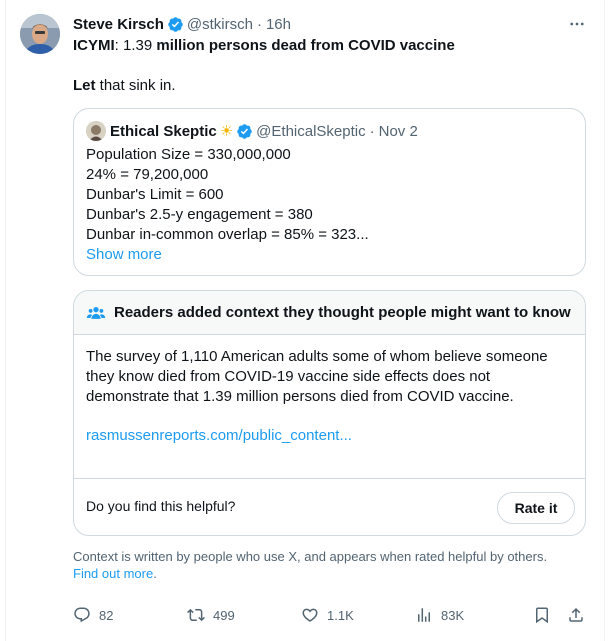  What do you see at coordinates (96, 131) in the screenshot?
I see `quote-author-avatar` at bounding box center [96, 131].